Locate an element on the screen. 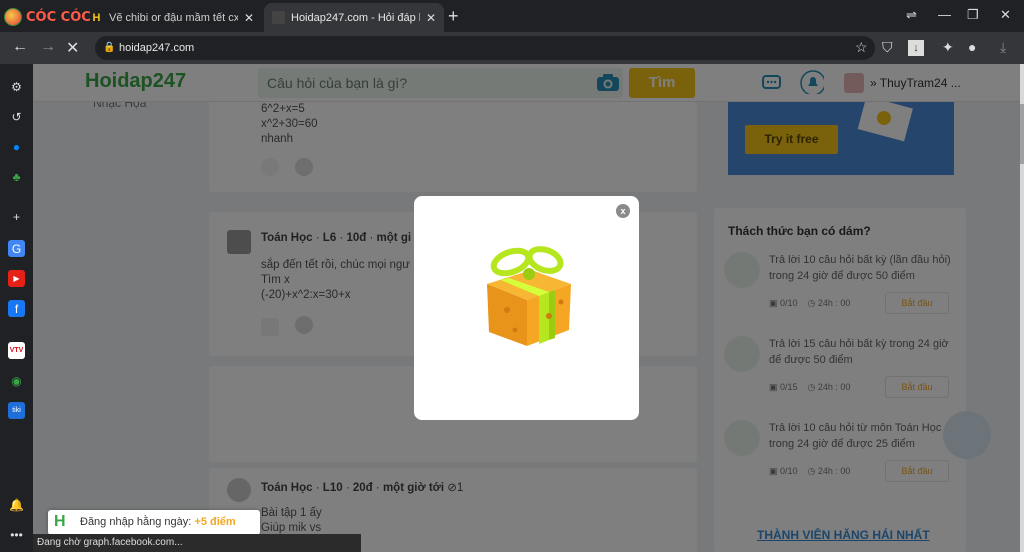 Image resolution: width=1024 pixels, height=552 pixels. coccoc-logo-icon is located at coordinates (13, 17).